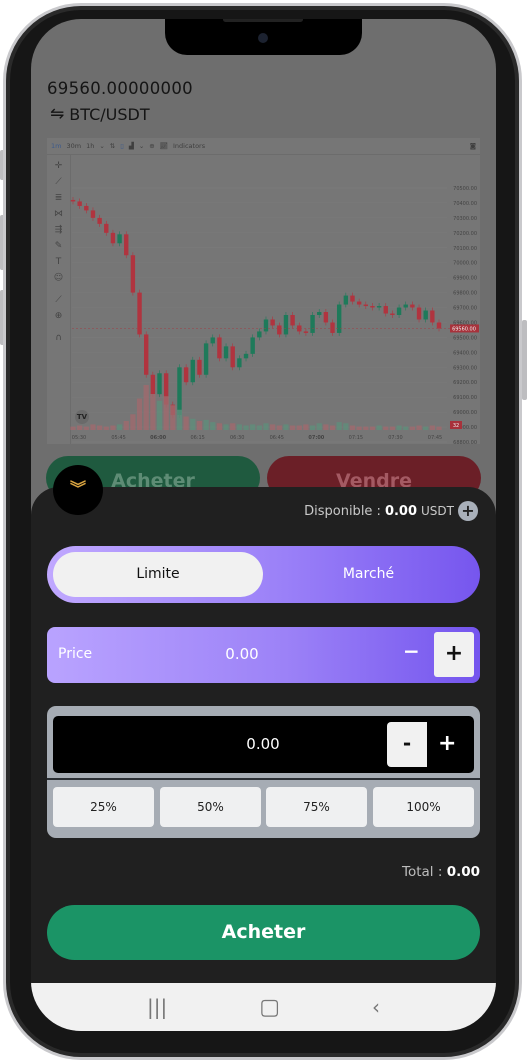 The image size is (527, 1063). Describe the element at coordinates (269, 1007) in the screenshot. I see `home-icon: ▢` at that location.